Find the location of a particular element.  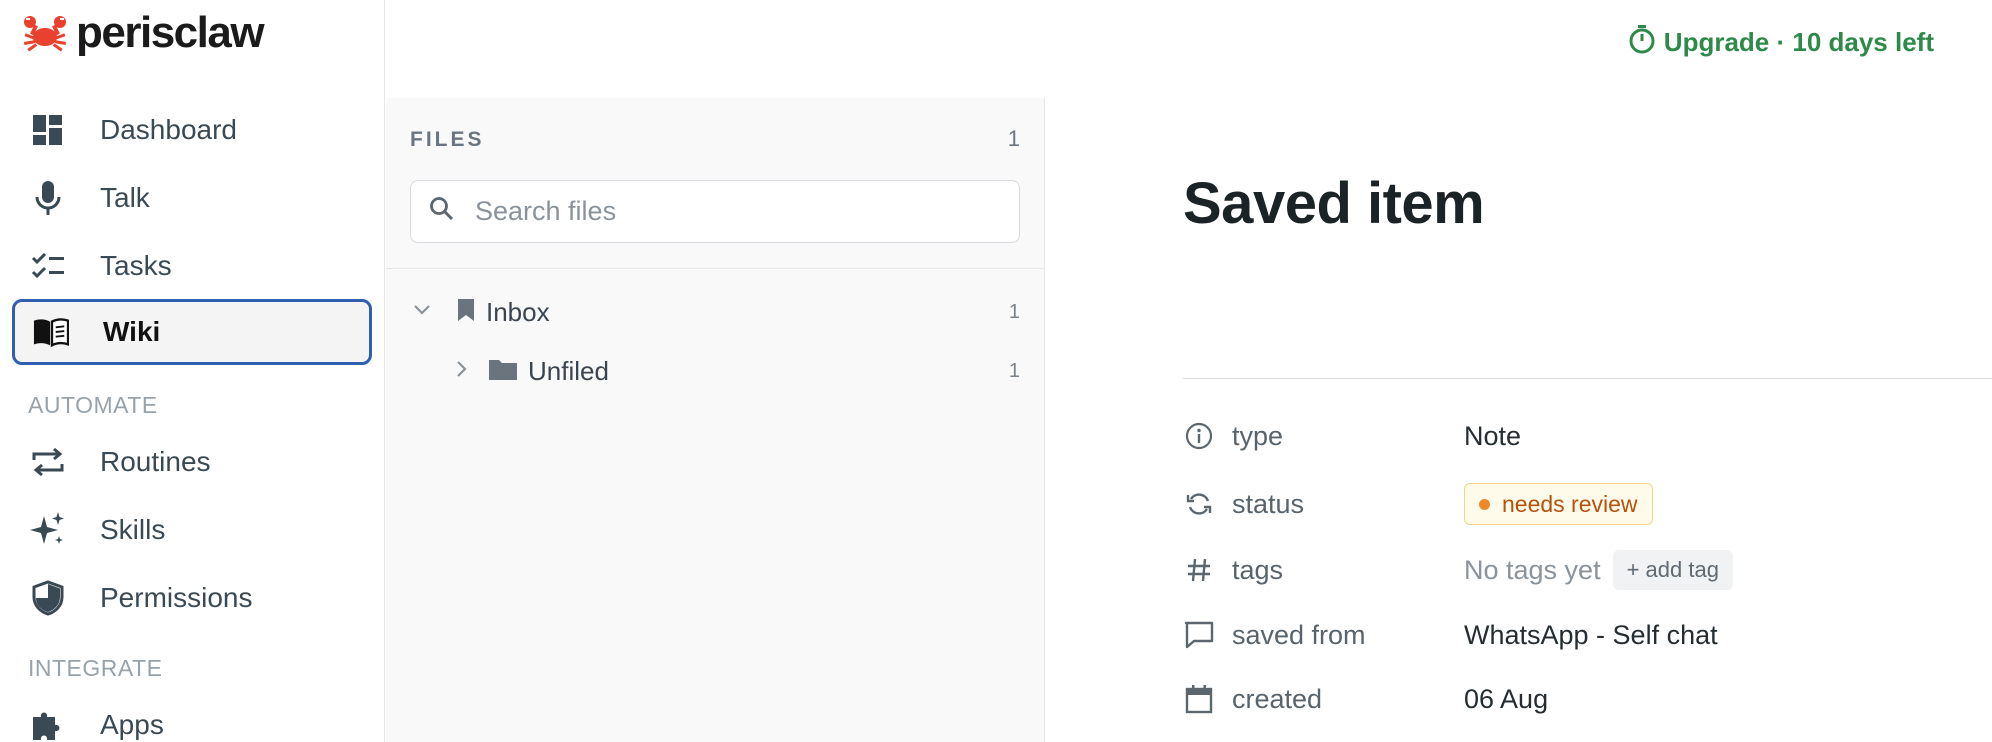

status-badge-label: needs review is located at coordinates (1570, 503).